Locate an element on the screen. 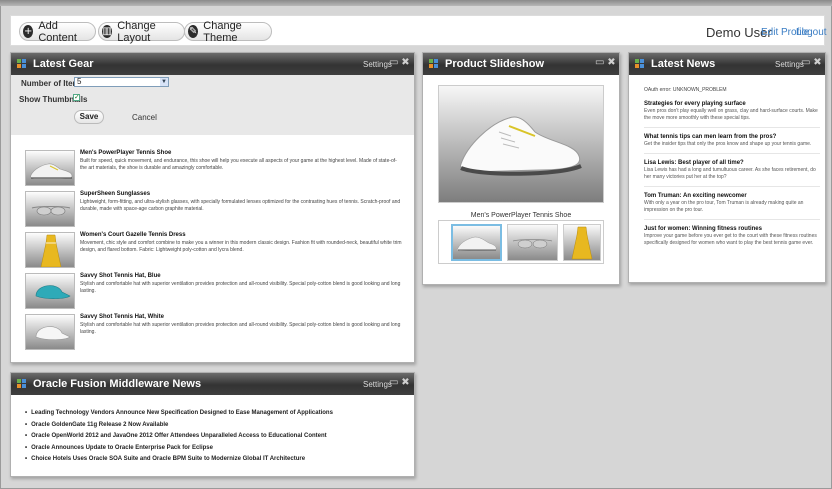  chevron-down-icon: ▼ is located at coordinates (164, 82).